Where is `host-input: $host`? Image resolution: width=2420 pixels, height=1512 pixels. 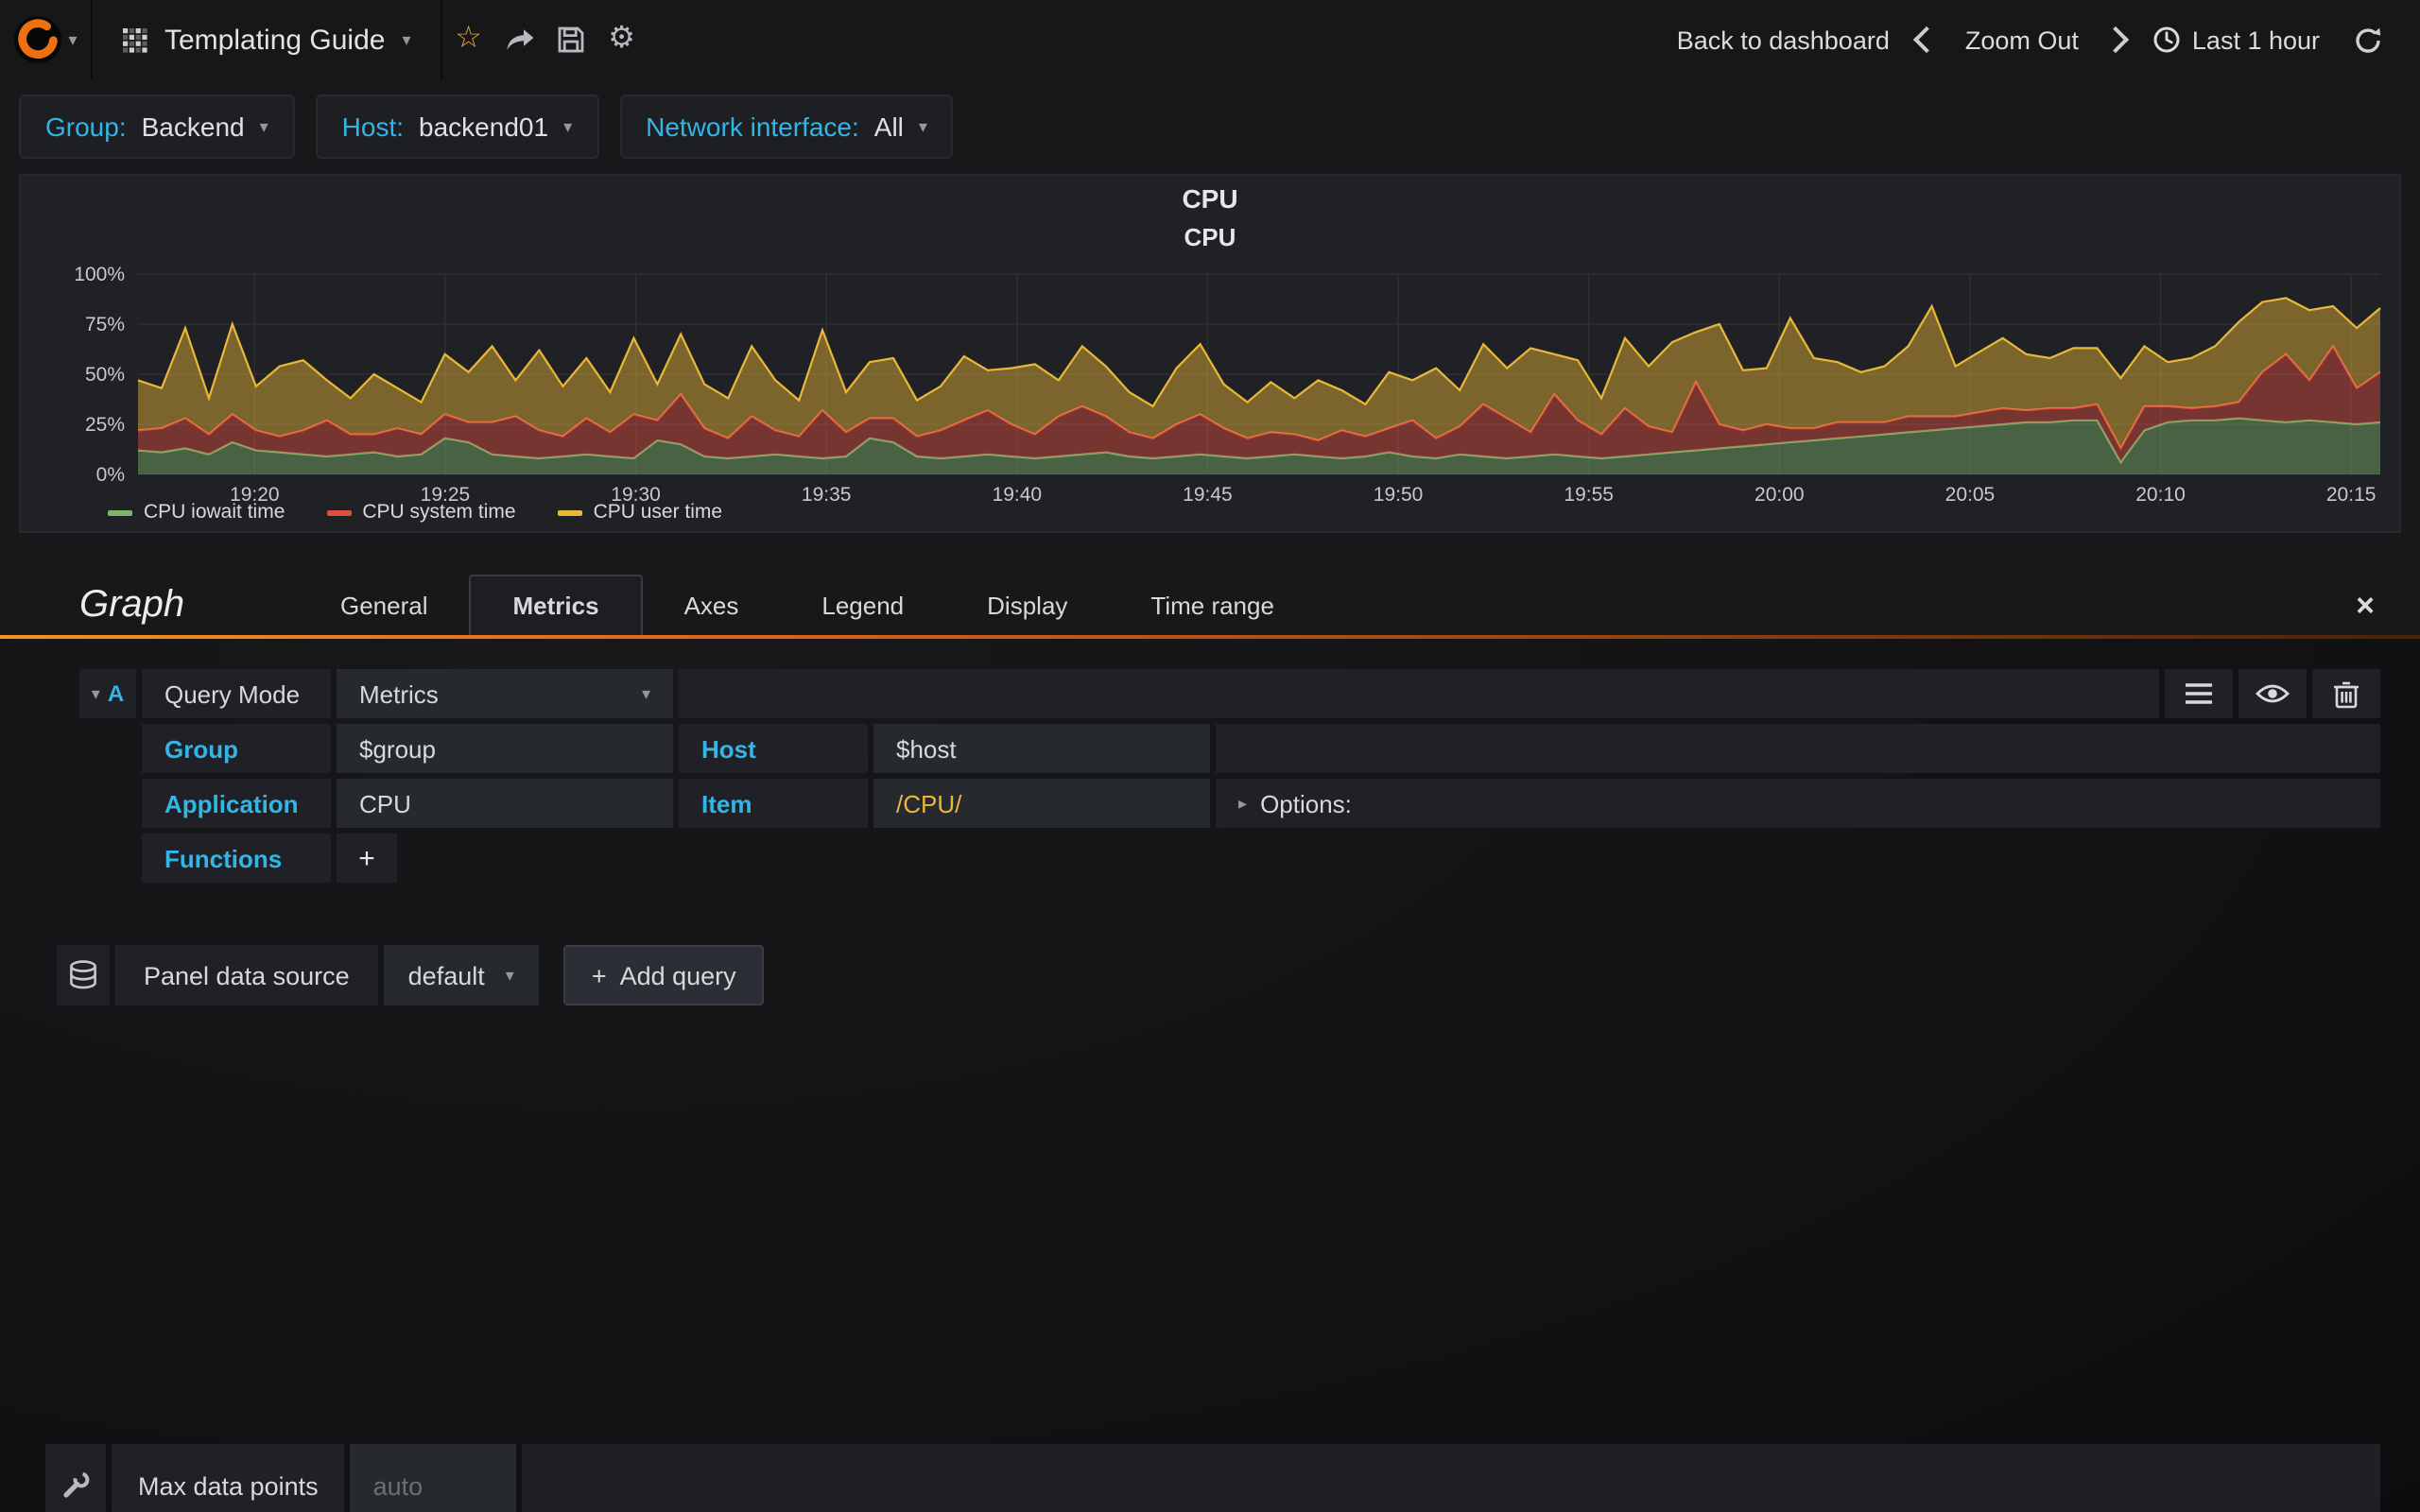
host-input: $host is located at coordinates (1041, 748).